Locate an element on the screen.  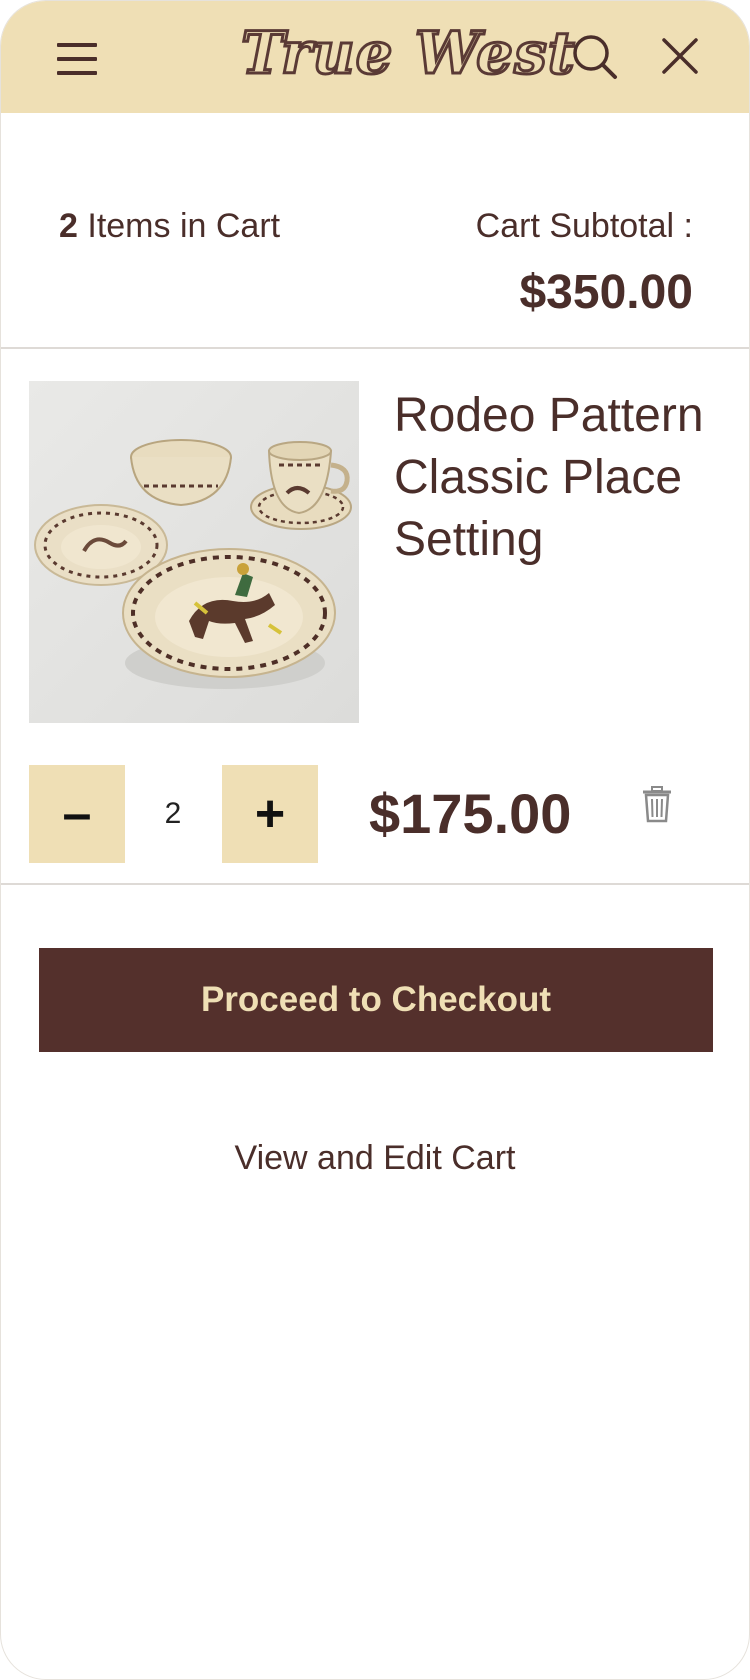
items-in-cart: 2 Items in Cart is located at coordinates (169, 226).